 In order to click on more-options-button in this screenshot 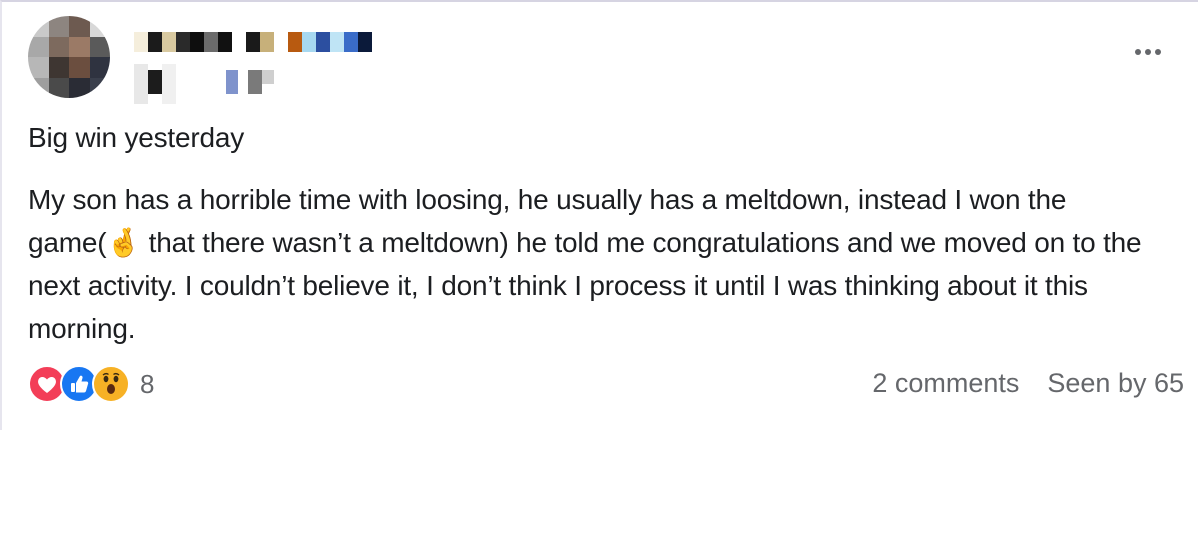, I will do `click(1148, 52)`.